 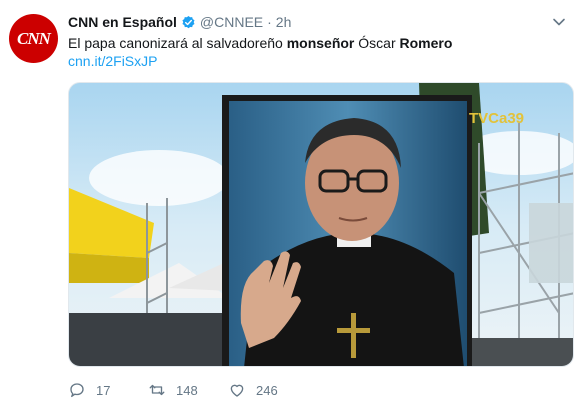 I want to click on tweet-text-bold: monseñor, so click(x=320, y=43).